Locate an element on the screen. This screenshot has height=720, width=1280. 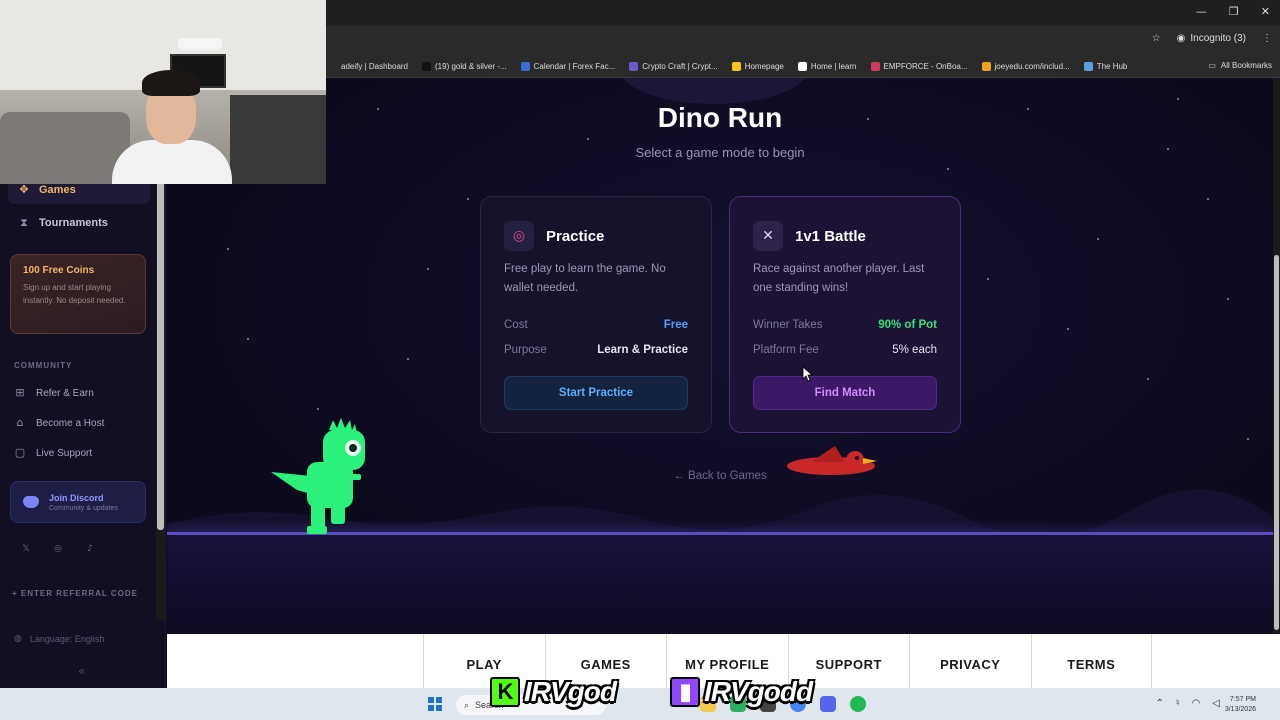
tiktok-icon: ♪ is located at coordinates (90, 549).